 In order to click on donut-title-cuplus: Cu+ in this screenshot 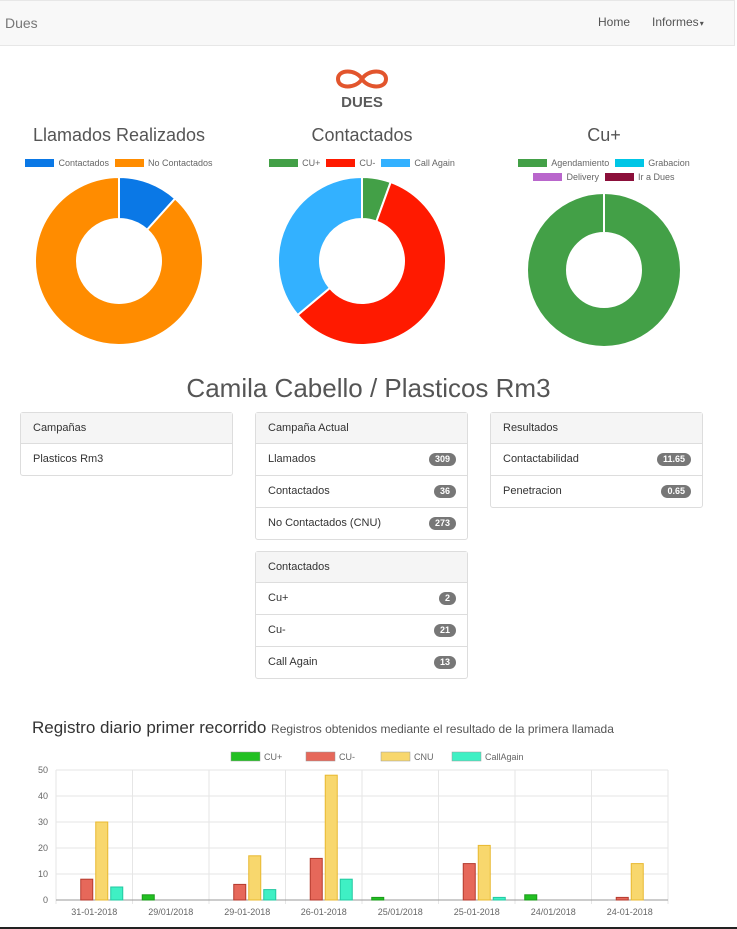, I will do `click(604, 135)`.